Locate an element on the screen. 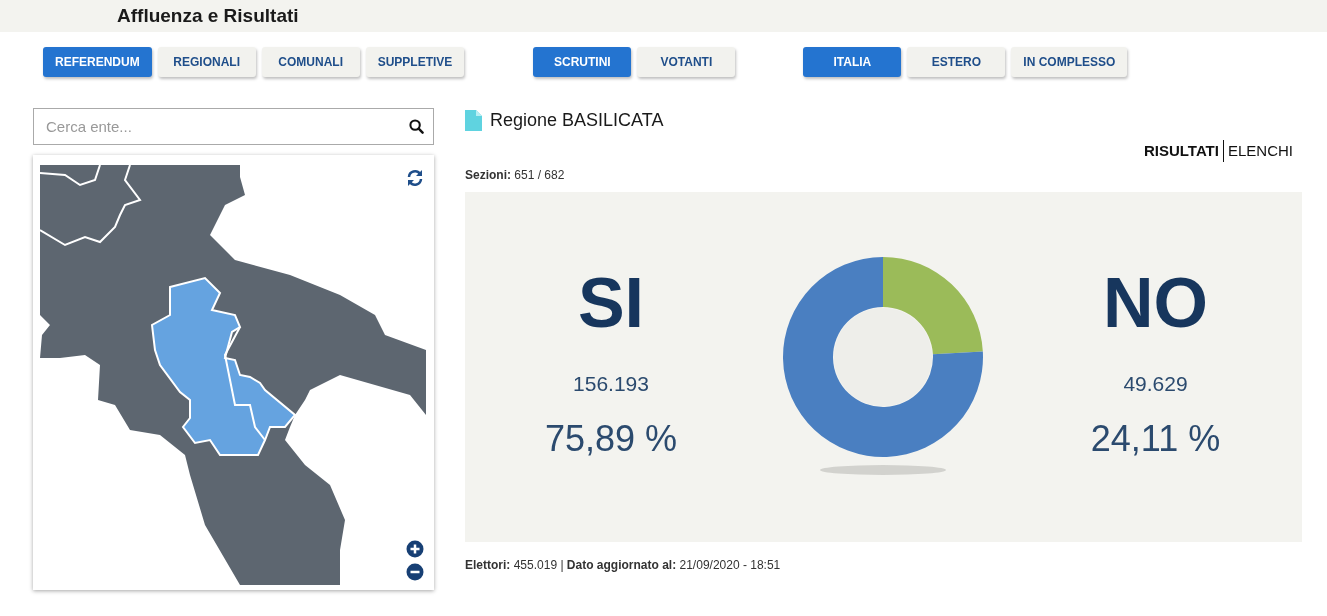  vote-count: 49.629 is located at coordinates (1155, 384).